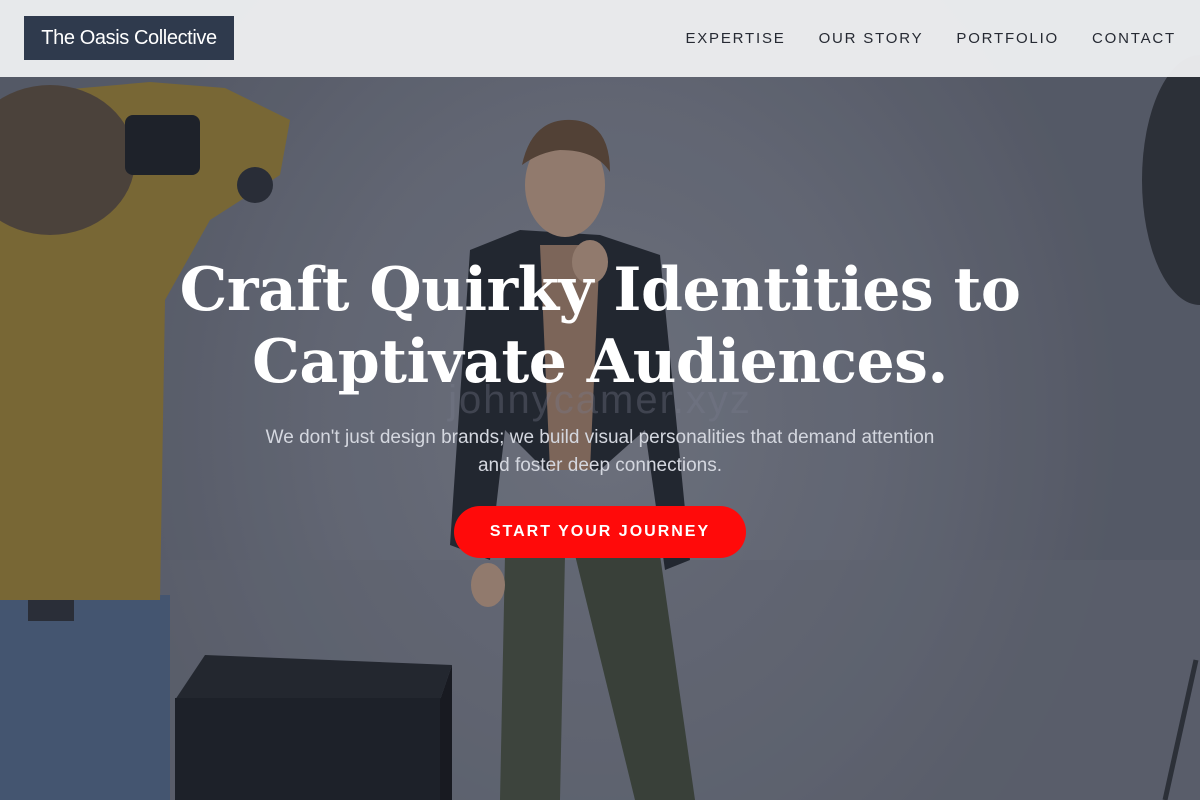  What do you see at coordinates (735, 38) in the screenshot?
I see `nav-link-expertise: EXPERTISE` at bounding box center [735, 38].